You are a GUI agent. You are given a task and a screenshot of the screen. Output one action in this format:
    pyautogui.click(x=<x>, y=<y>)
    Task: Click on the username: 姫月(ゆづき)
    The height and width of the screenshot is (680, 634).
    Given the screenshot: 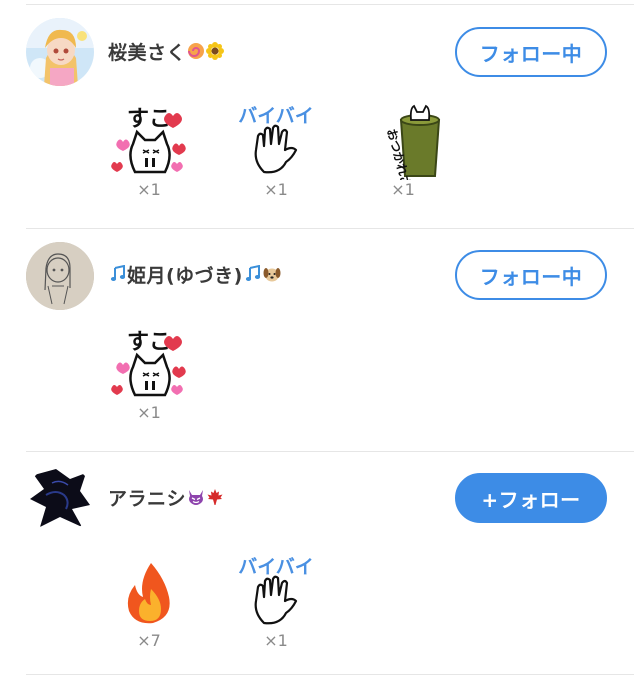 What is the action you would take?
    pyautogui.click(x=185, y=274)
    